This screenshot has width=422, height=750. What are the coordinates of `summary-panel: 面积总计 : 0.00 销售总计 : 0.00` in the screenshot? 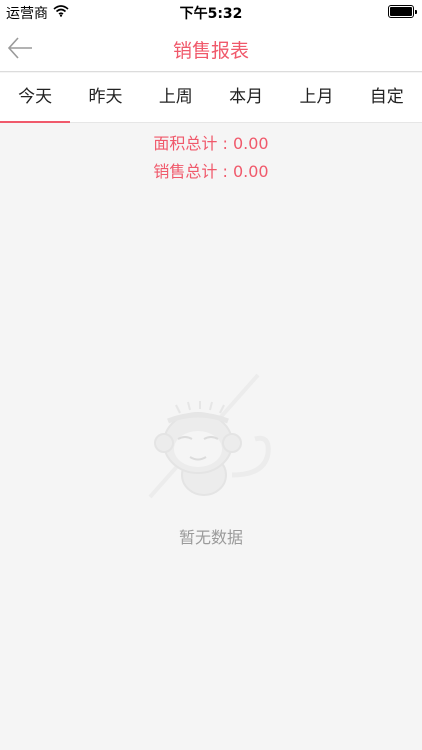 It's located at (211, 158).